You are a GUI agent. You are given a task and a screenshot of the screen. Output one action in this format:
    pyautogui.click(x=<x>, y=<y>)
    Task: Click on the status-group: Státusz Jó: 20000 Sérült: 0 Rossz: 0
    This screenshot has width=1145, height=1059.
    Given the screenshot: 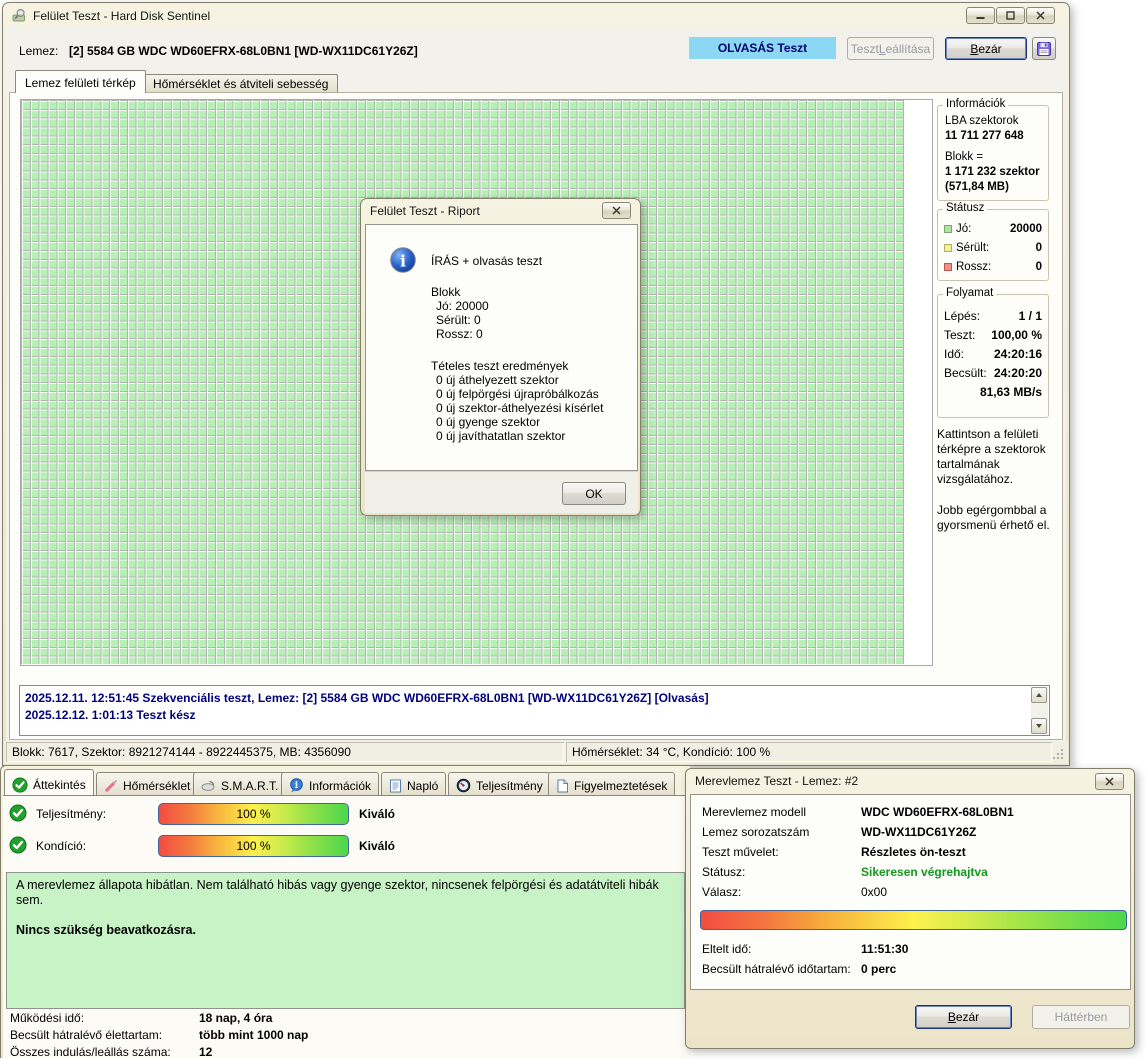 What is the action you would take?
    pyautogui.click(x=993, y=241)
    